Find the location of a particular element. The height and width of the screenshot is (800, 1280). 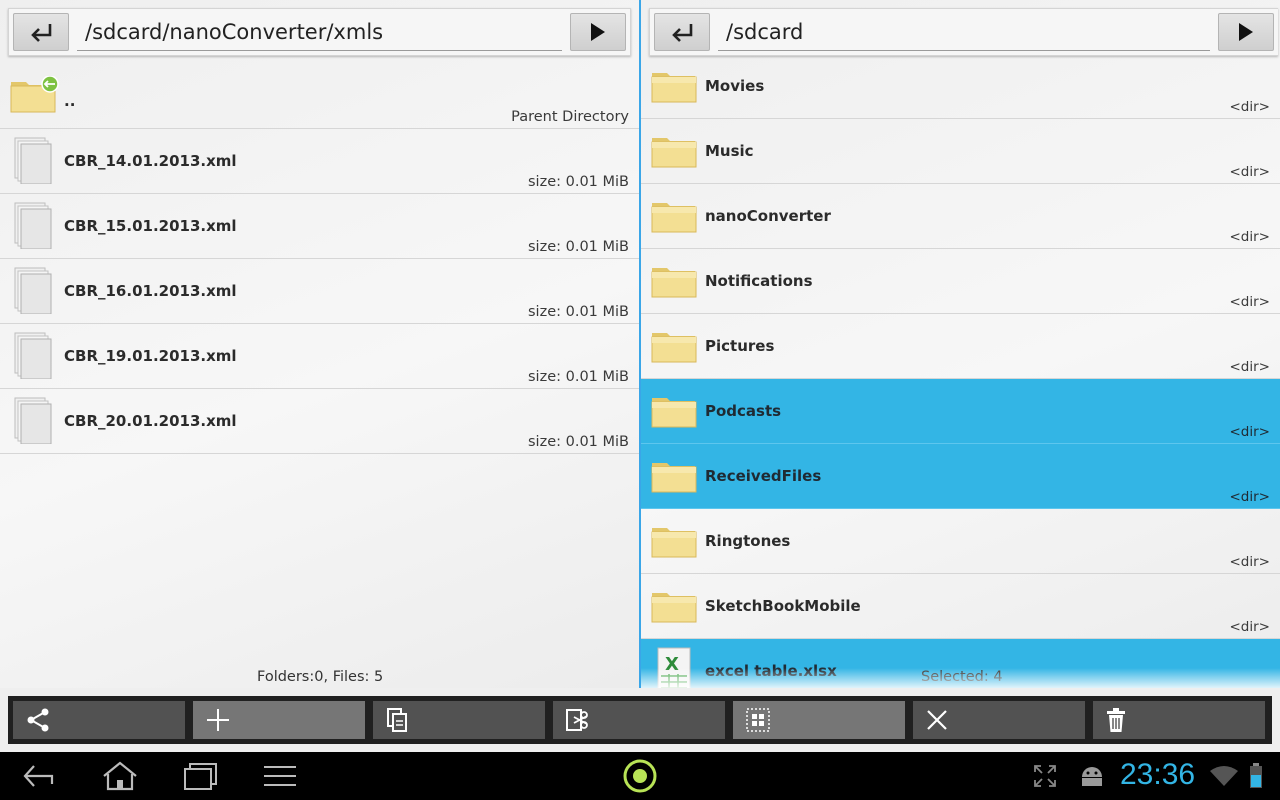

back-arrow-icon is located at coordinates (38, 776).